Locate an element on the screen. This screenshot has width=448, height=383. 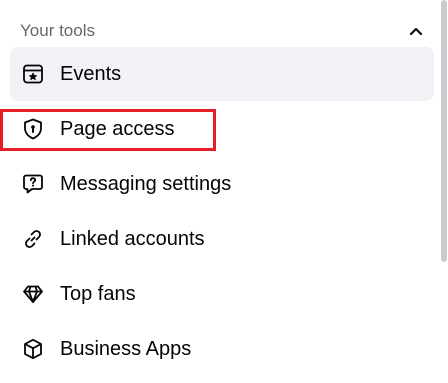
tool-item-label: Linked accounts is located at coordinates (132, 238).